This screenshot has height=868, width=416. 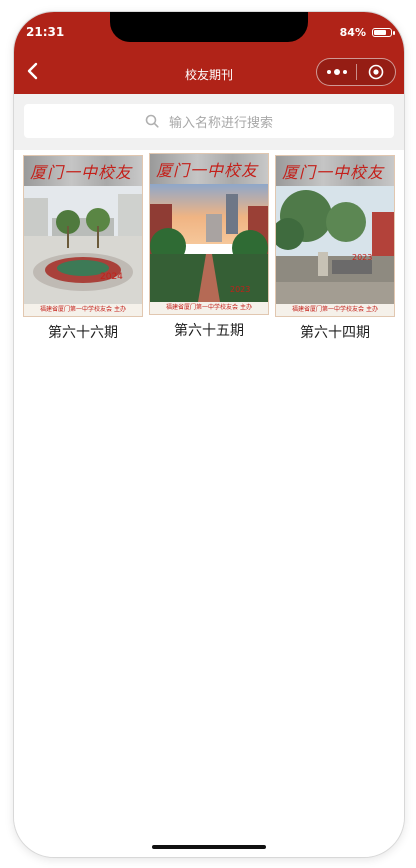 I want to click on magazine-item: 厦门一中校友 2023 福建省厦门第一中学校友会 主办 第六十四期, so click(x=335, y=249).